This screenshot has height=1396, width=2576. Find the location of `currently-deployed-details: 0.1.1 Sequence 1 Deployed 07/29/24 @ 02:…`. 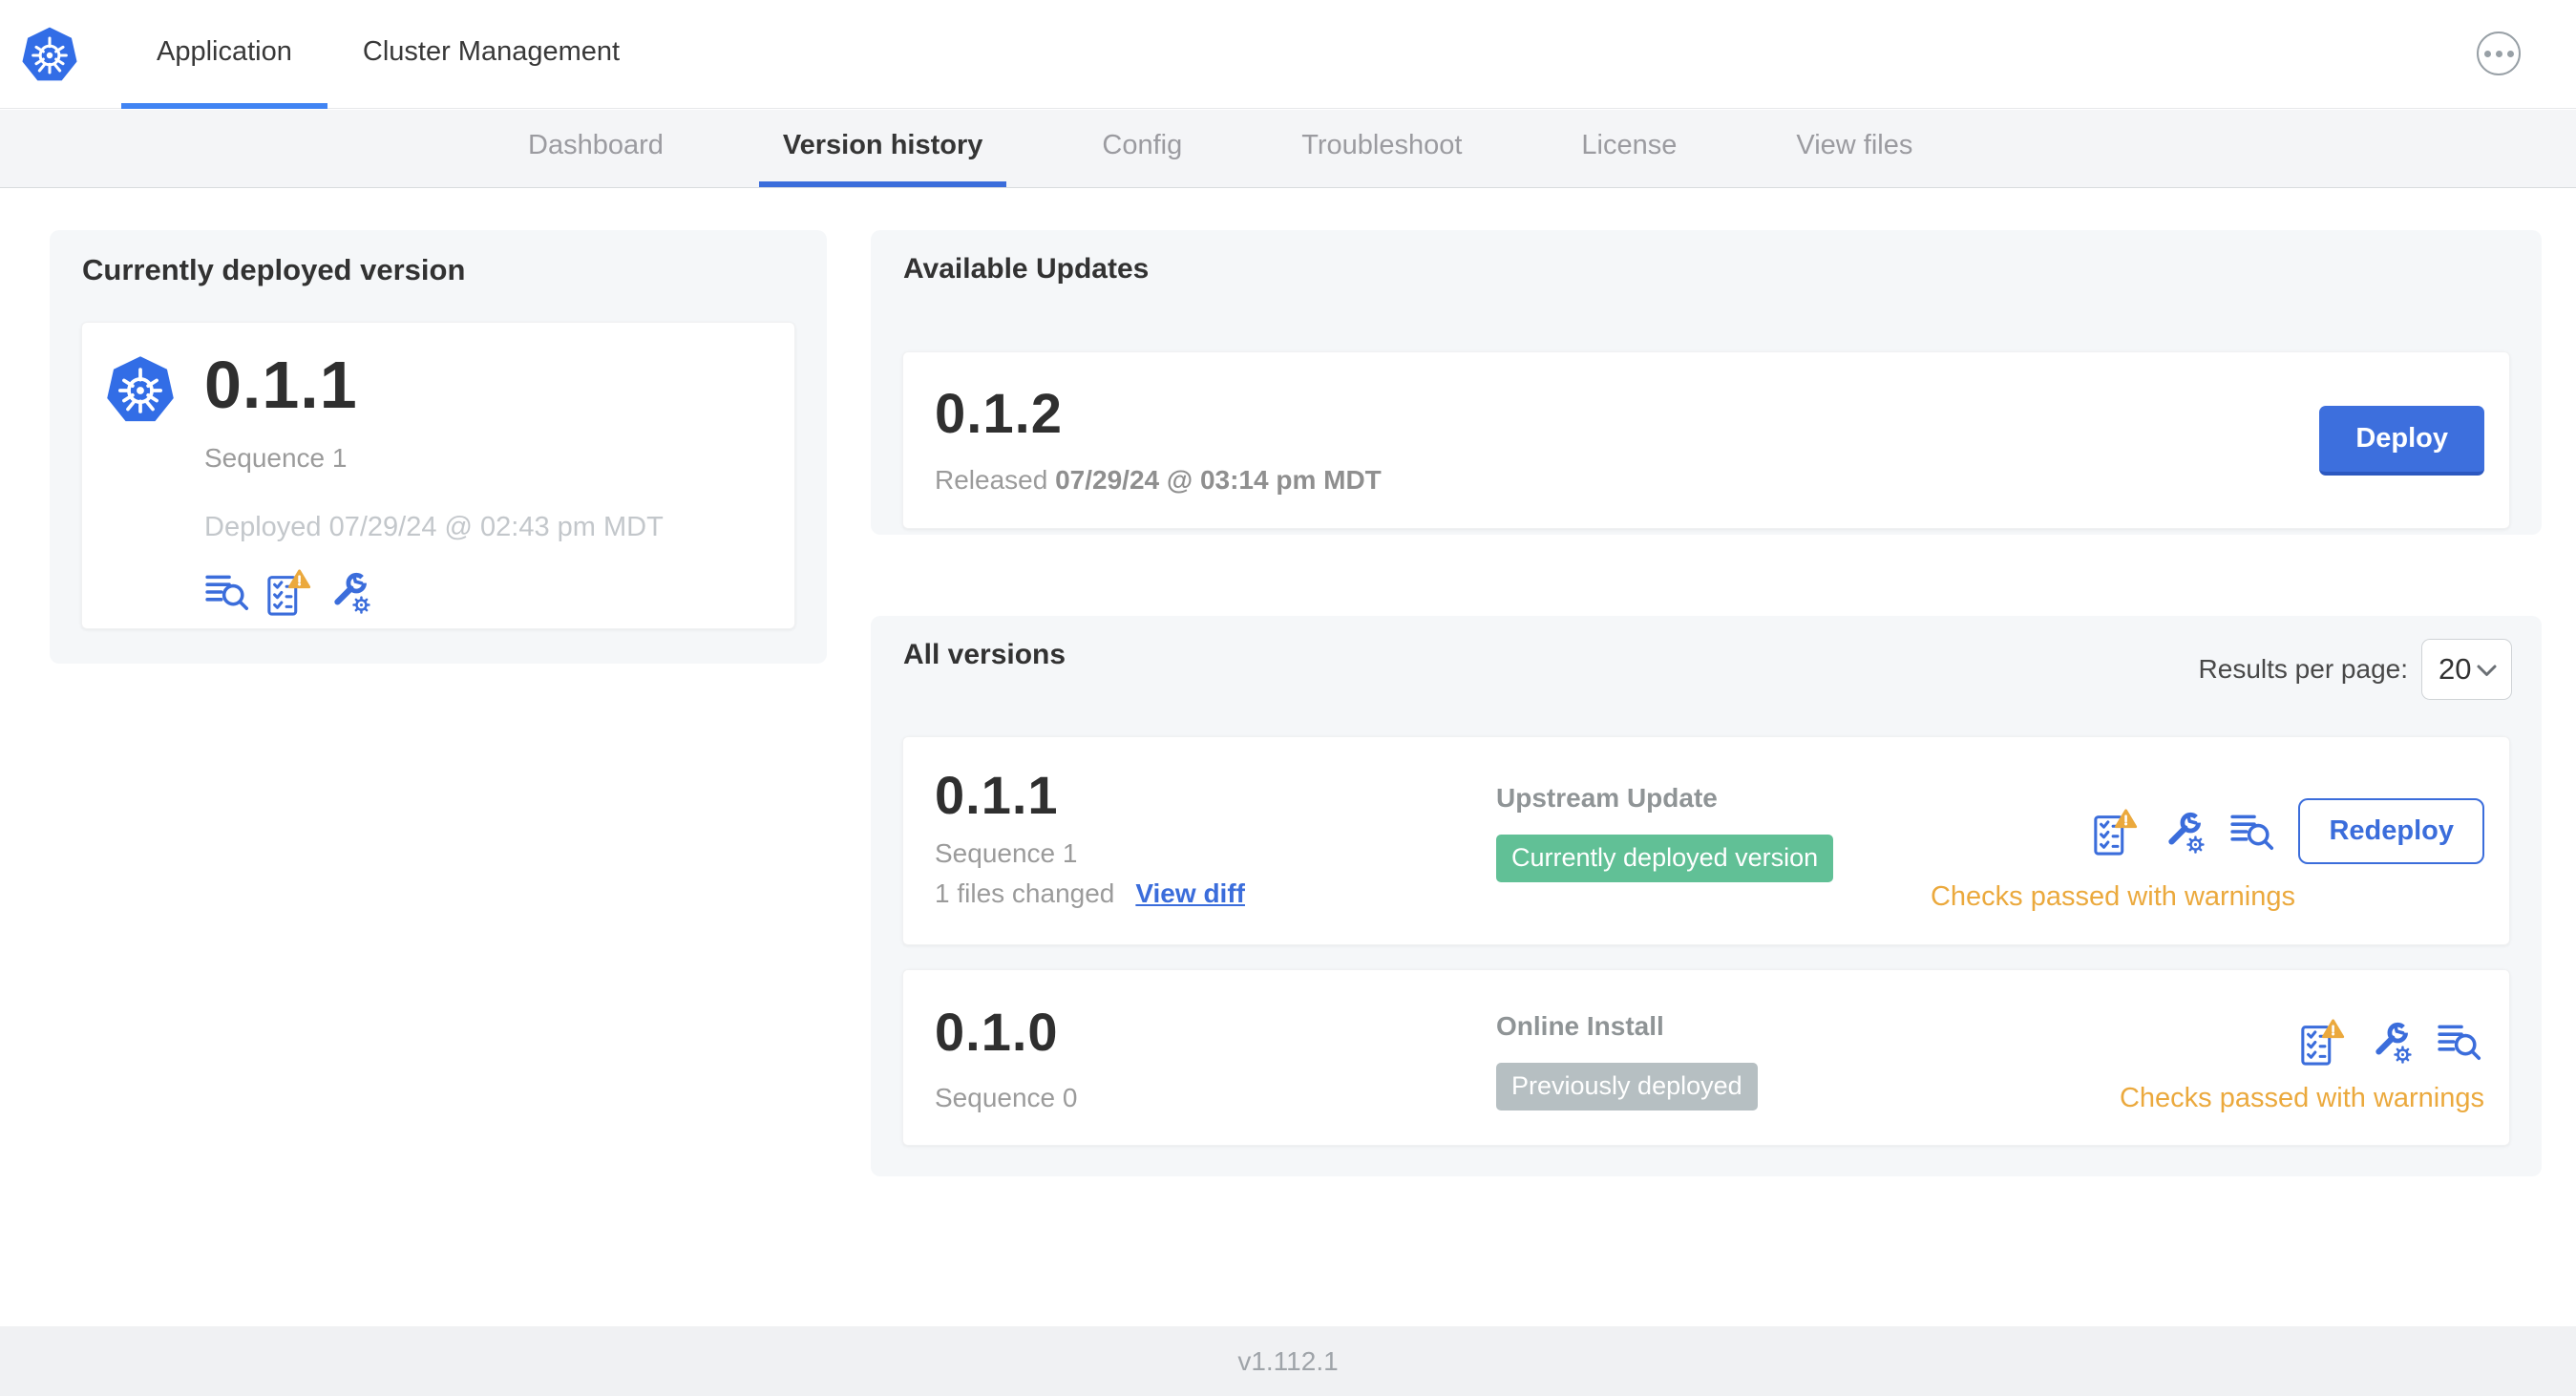

currently-deployed-details: 0.1.1 Sequence 1 Deployed 07/29/24 @ 02:… is located at coordinates (434, 488).